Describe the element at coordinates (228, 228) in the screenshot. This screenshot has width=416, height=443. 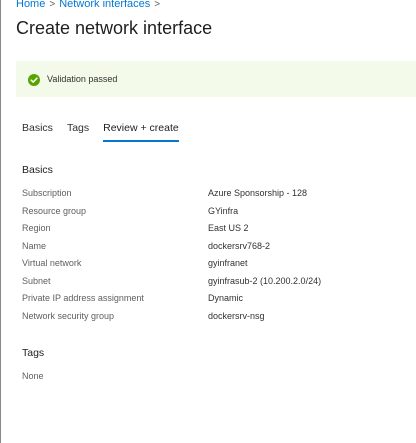
I see `summary-value: East US 2` at that location.